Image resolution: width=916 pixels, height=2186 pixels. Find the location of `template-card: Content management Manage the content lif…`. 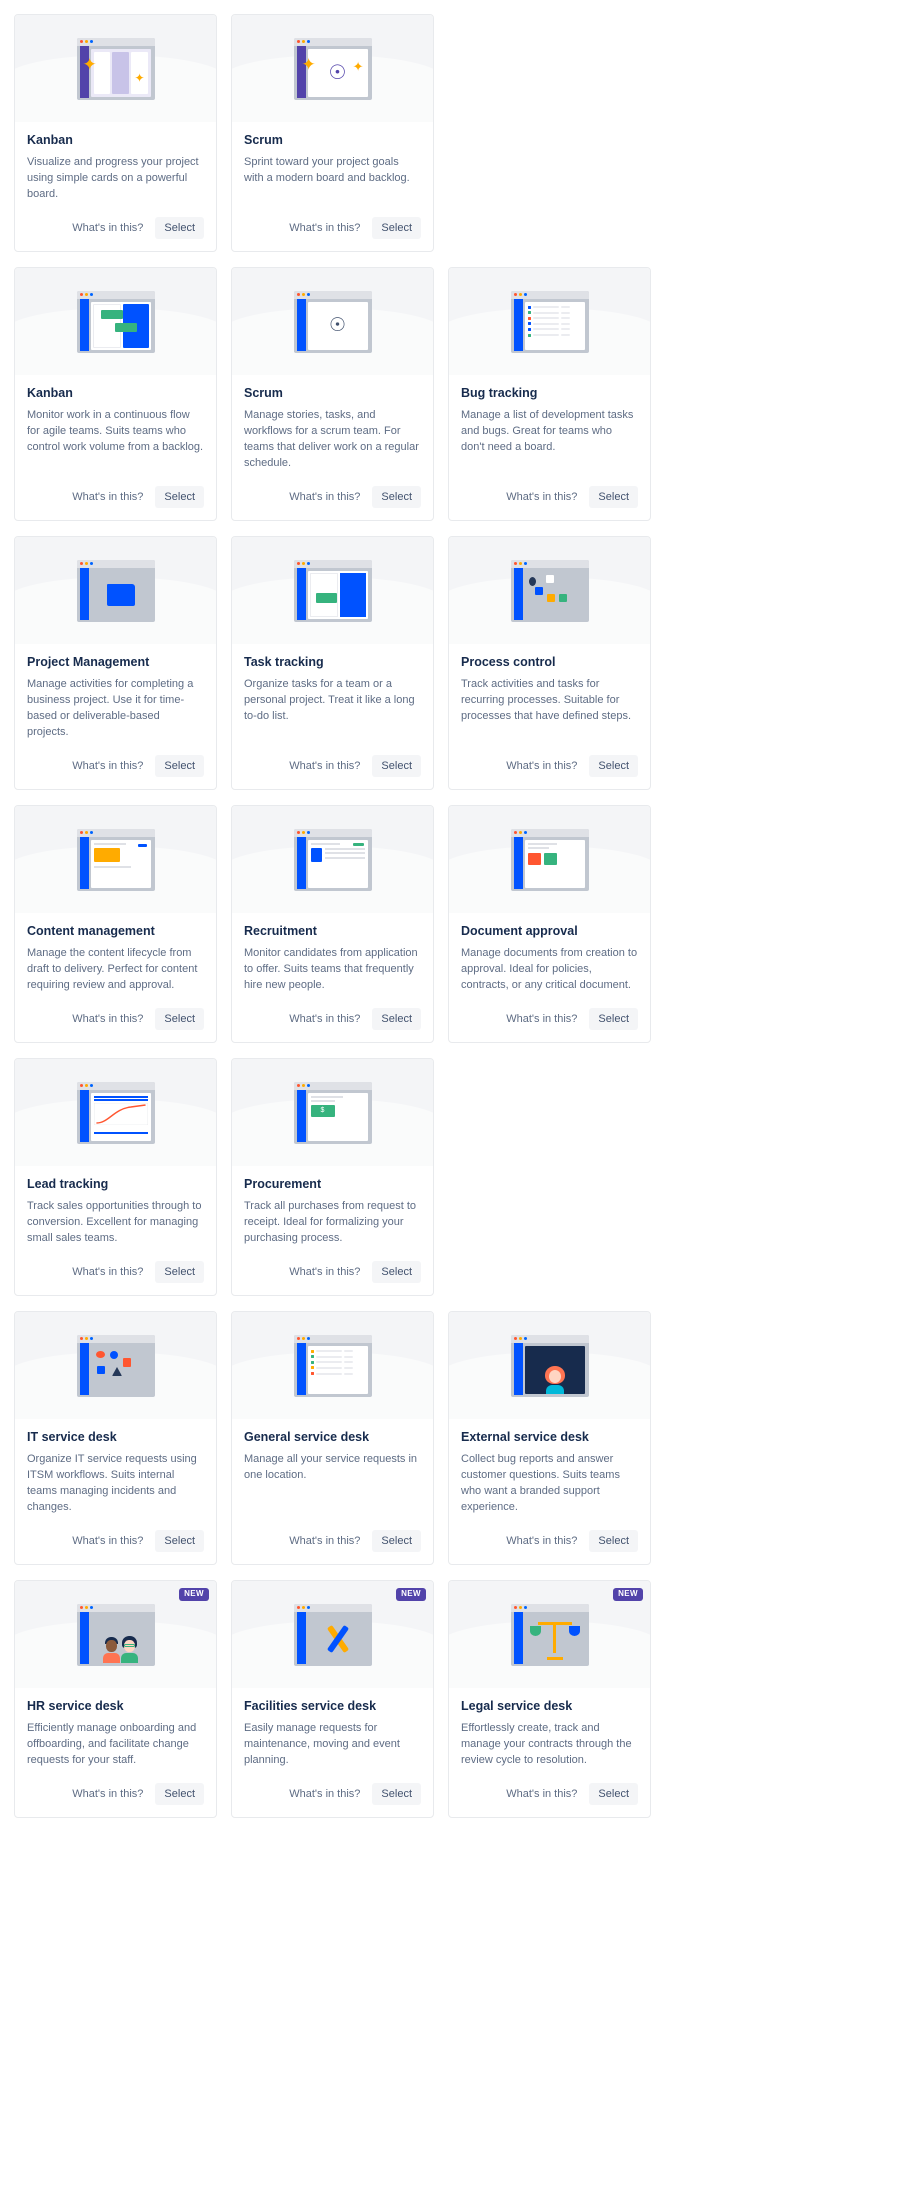

template-card: Content management Manage the content lif… is located at coordinates (115, 924).